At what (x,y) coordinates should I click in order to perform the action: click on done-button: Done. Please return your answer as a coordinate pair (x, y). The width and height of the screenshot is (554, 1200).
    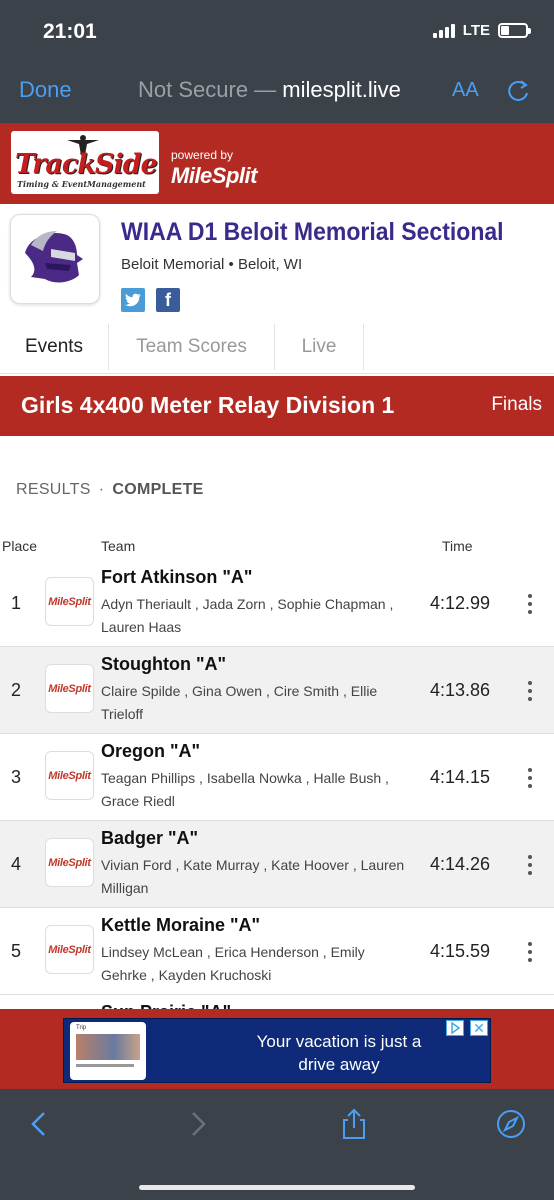
    Looking at the image, I should click on (45, 90).